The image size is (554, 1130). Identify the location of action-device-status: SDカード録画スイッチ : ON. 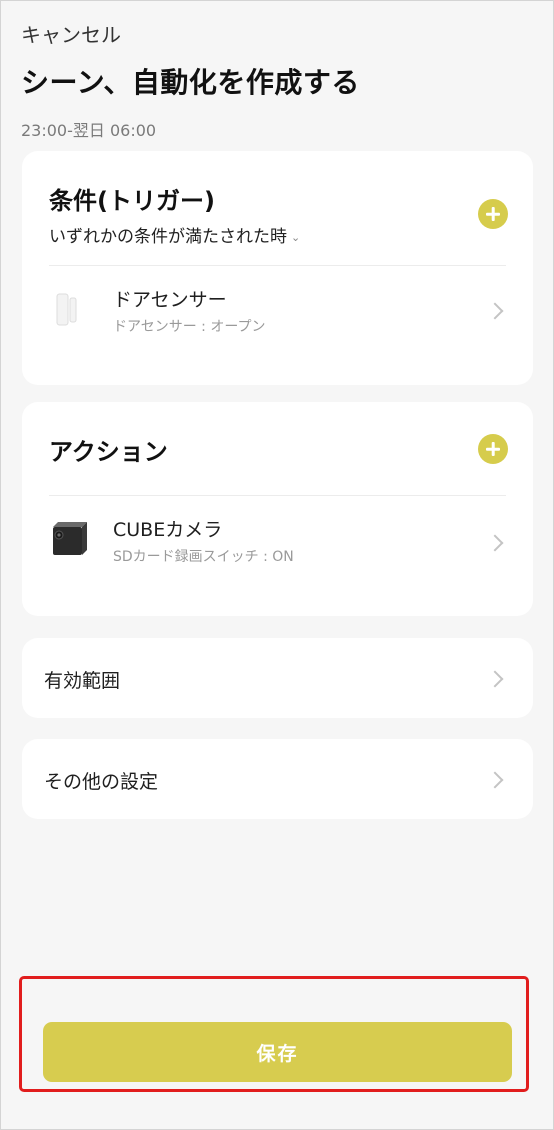
(203, 557).